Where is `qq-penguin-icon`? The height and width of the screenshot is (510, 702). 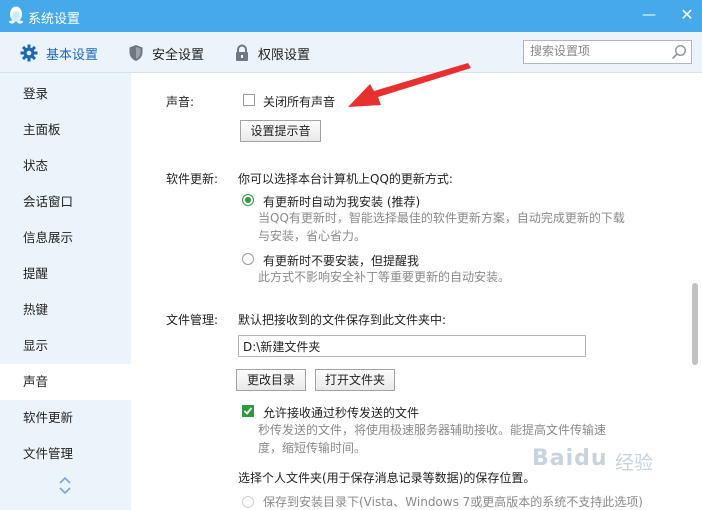 qq-penguin-icon is located at coordinates (16, 15).